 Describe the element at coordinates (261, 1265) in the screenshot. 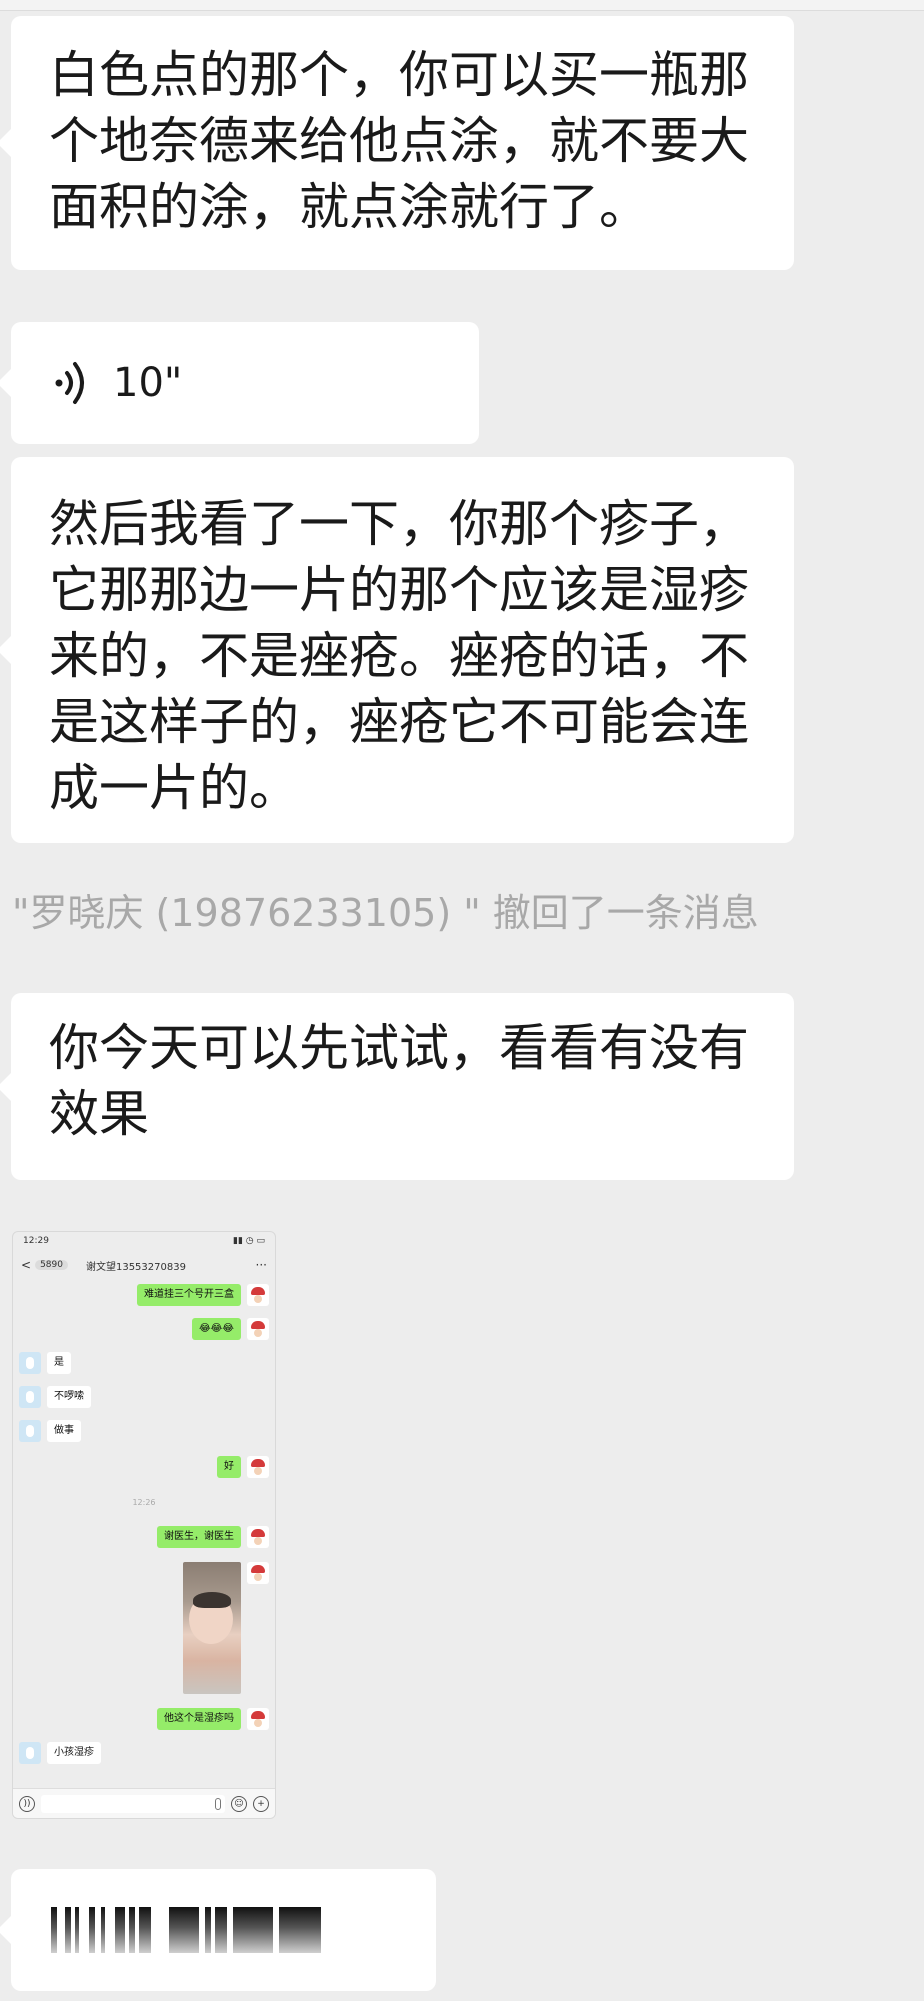

I see `more-icon: ···` at that location.